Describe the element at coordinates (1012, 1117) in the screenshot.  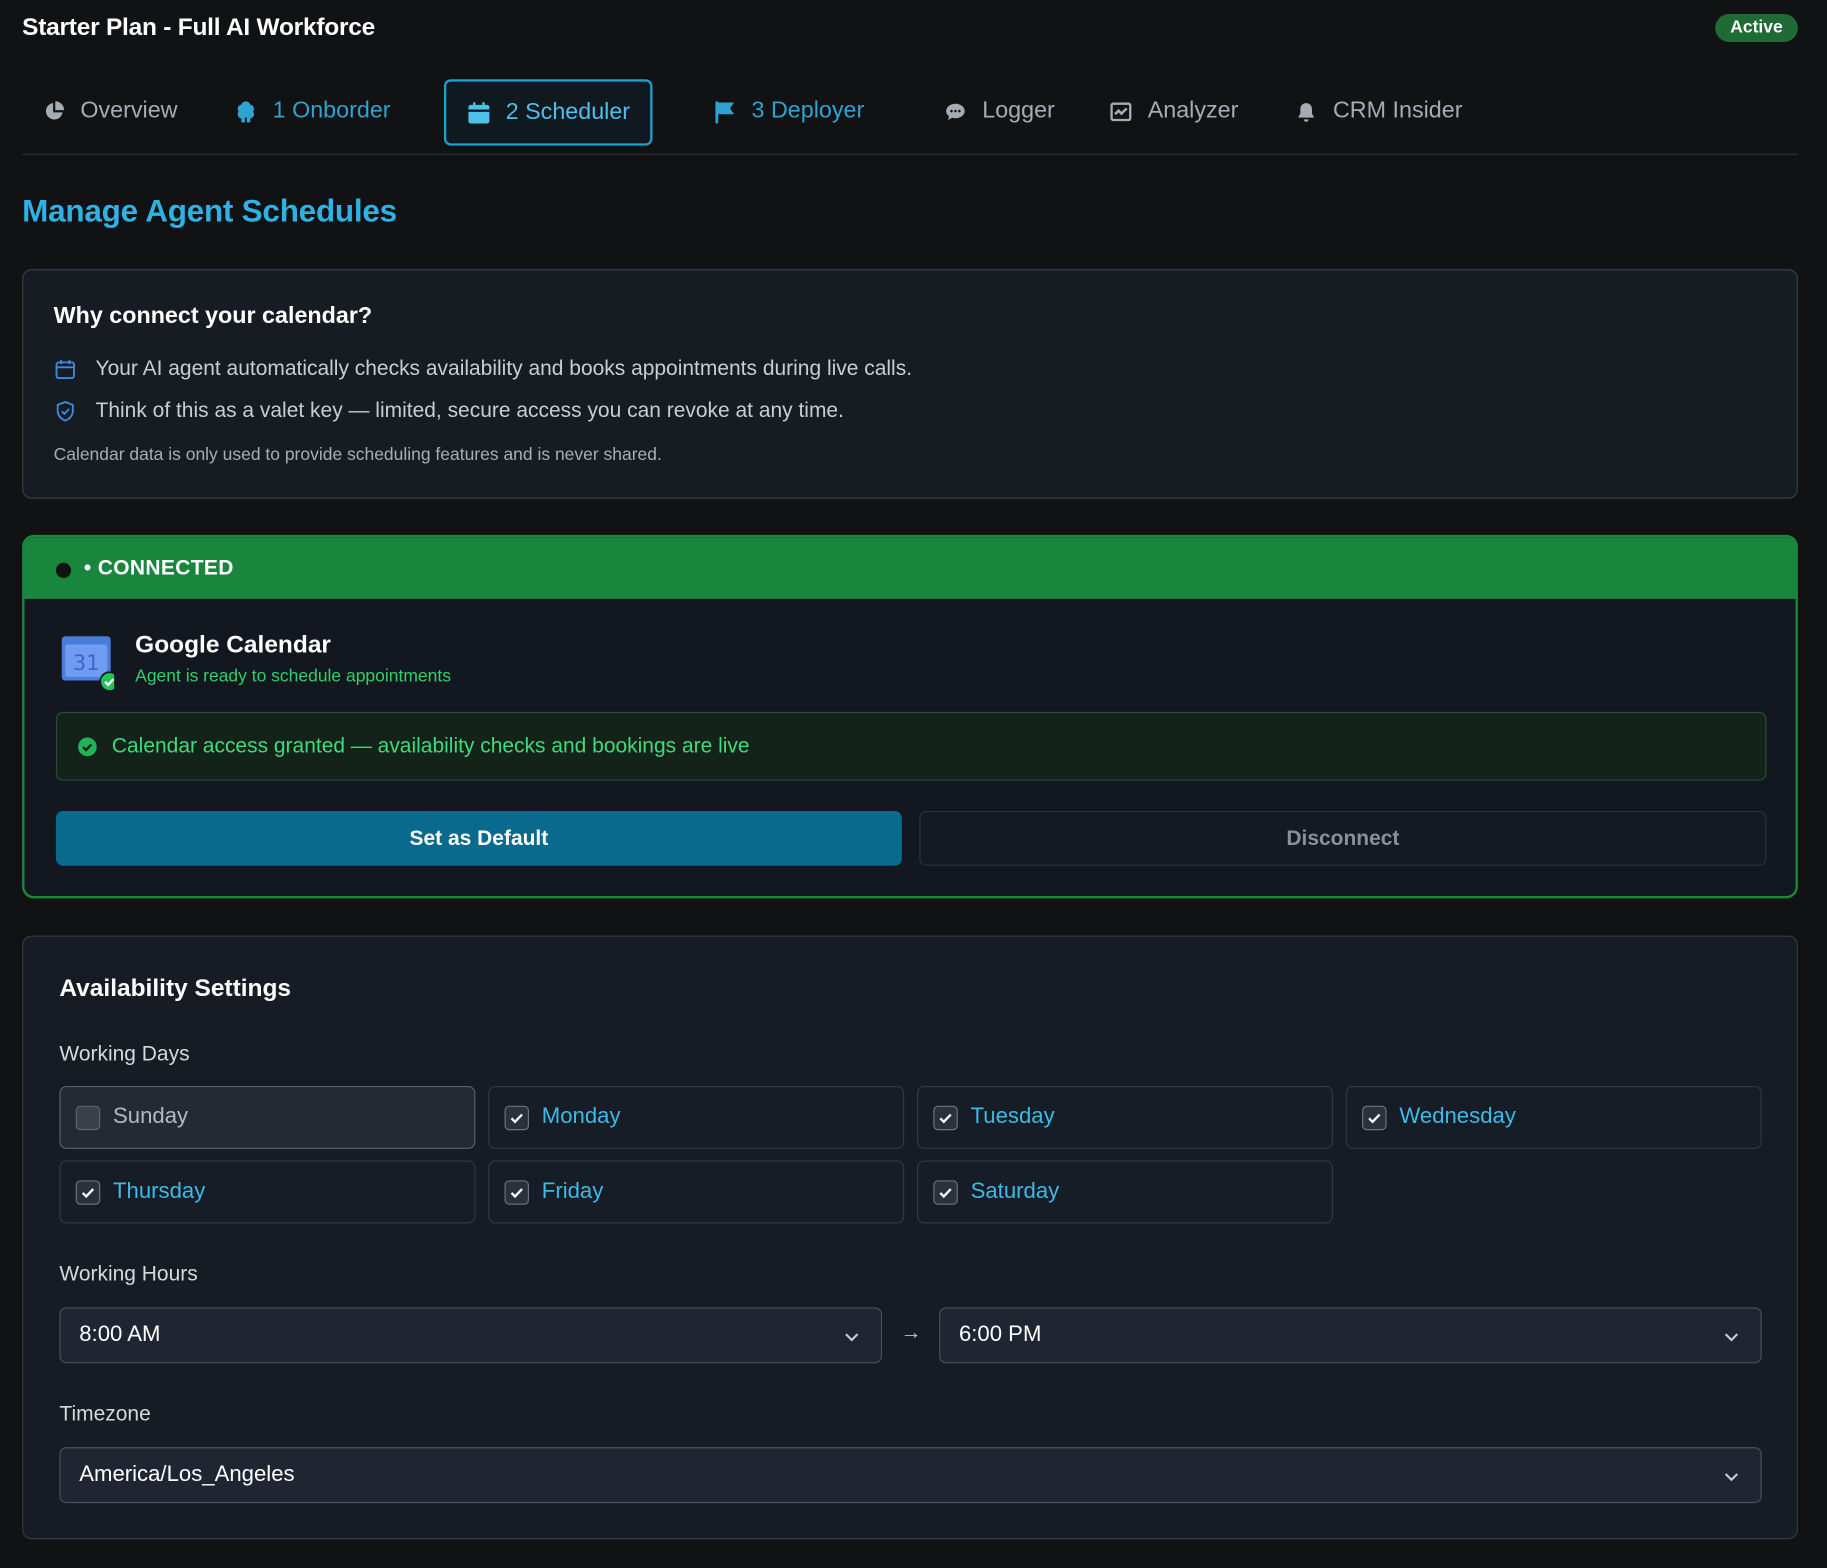
I see `day-label: Tuesday` at that location.